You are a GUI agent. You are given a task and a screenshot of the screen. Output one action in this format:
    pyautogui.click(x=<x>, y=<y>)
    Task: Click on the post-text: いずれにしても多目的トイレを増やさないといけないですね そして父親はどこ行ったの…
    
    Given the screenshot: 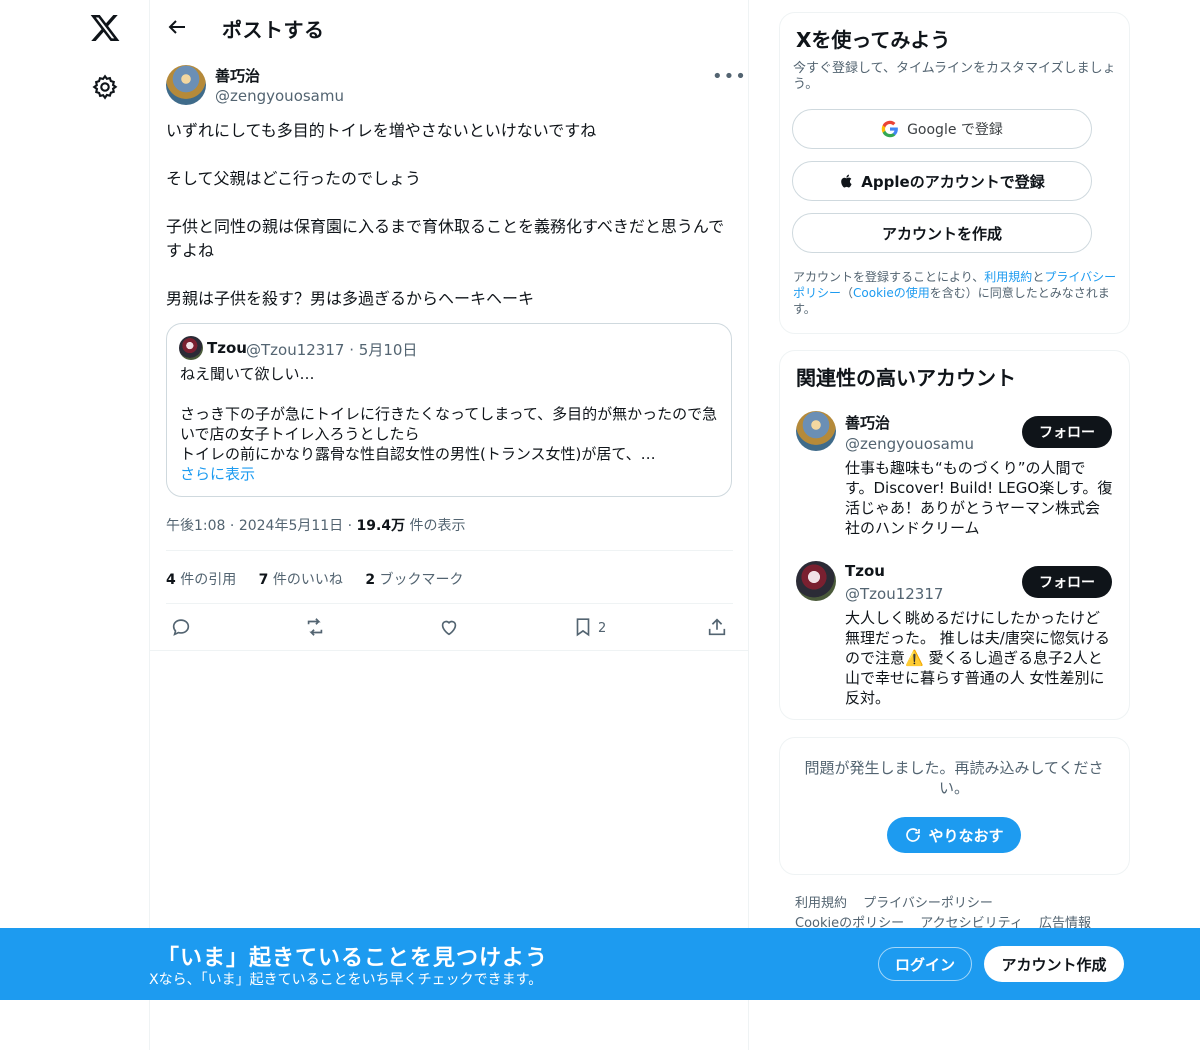 What is the action you would take?
    pyautogui.click(x=449, y=227)
    